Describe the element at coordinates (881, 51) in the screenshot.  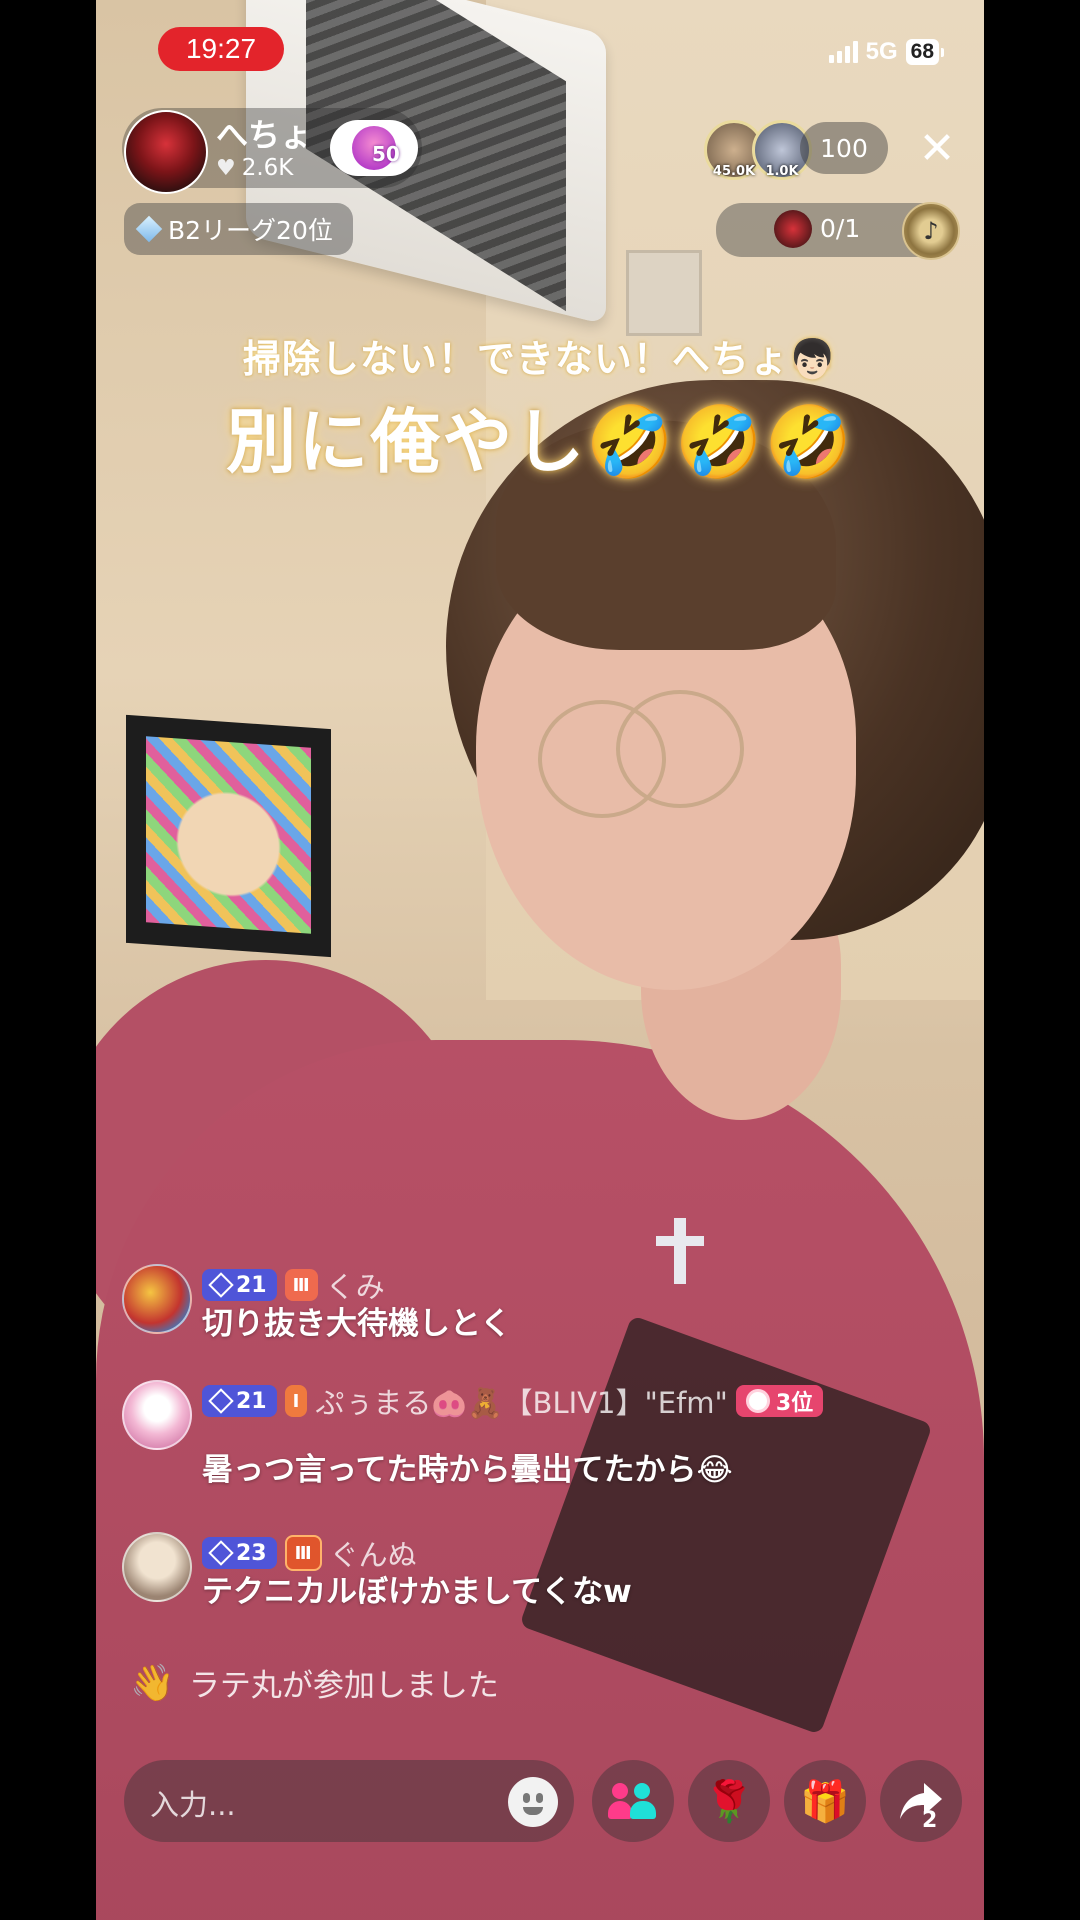
I see `network-type: 5G` at that location.